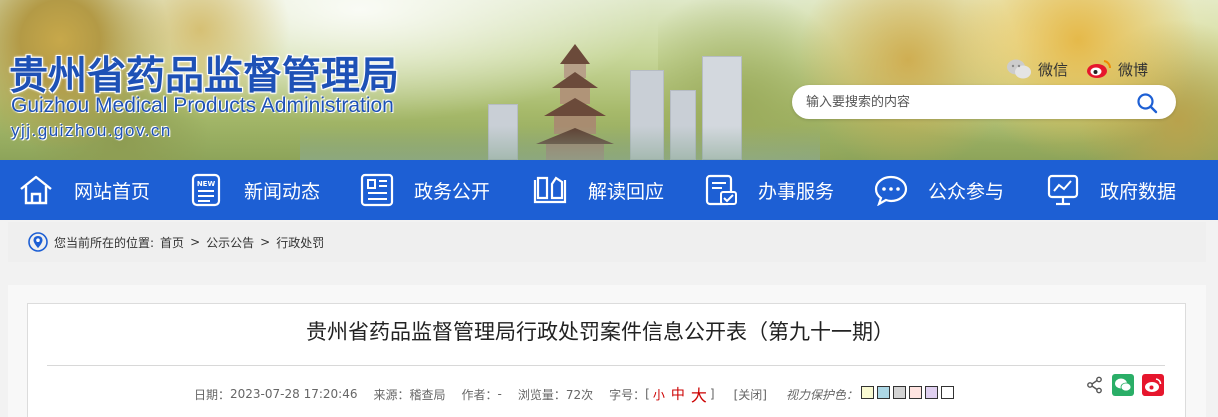 Image resolution: width=1218 pixels, height=417 pixels. I want to click on book-icon, so click(550, 190).